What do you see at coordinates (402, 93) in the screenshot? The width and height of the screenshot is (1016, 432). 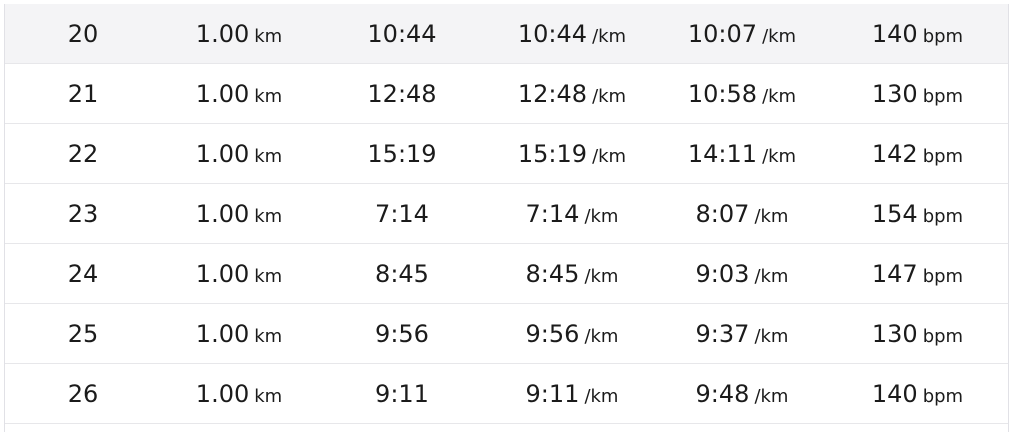 I see `split-time: 12:48` at bounding box center [402, 93].